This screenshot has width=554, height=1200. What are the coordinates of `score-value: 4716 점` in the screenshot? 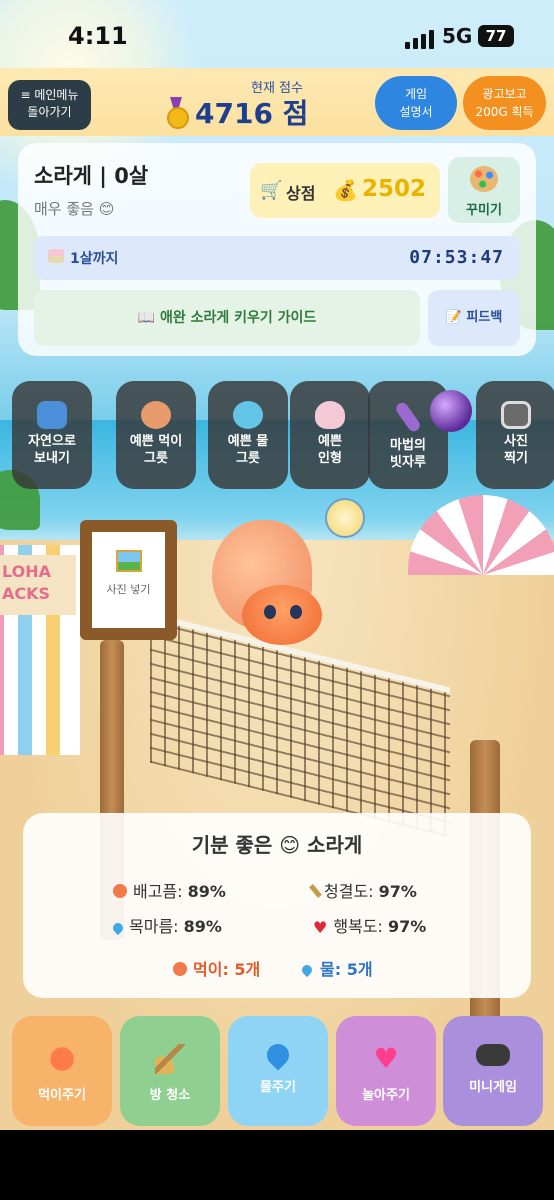 It's located at (252, 113).